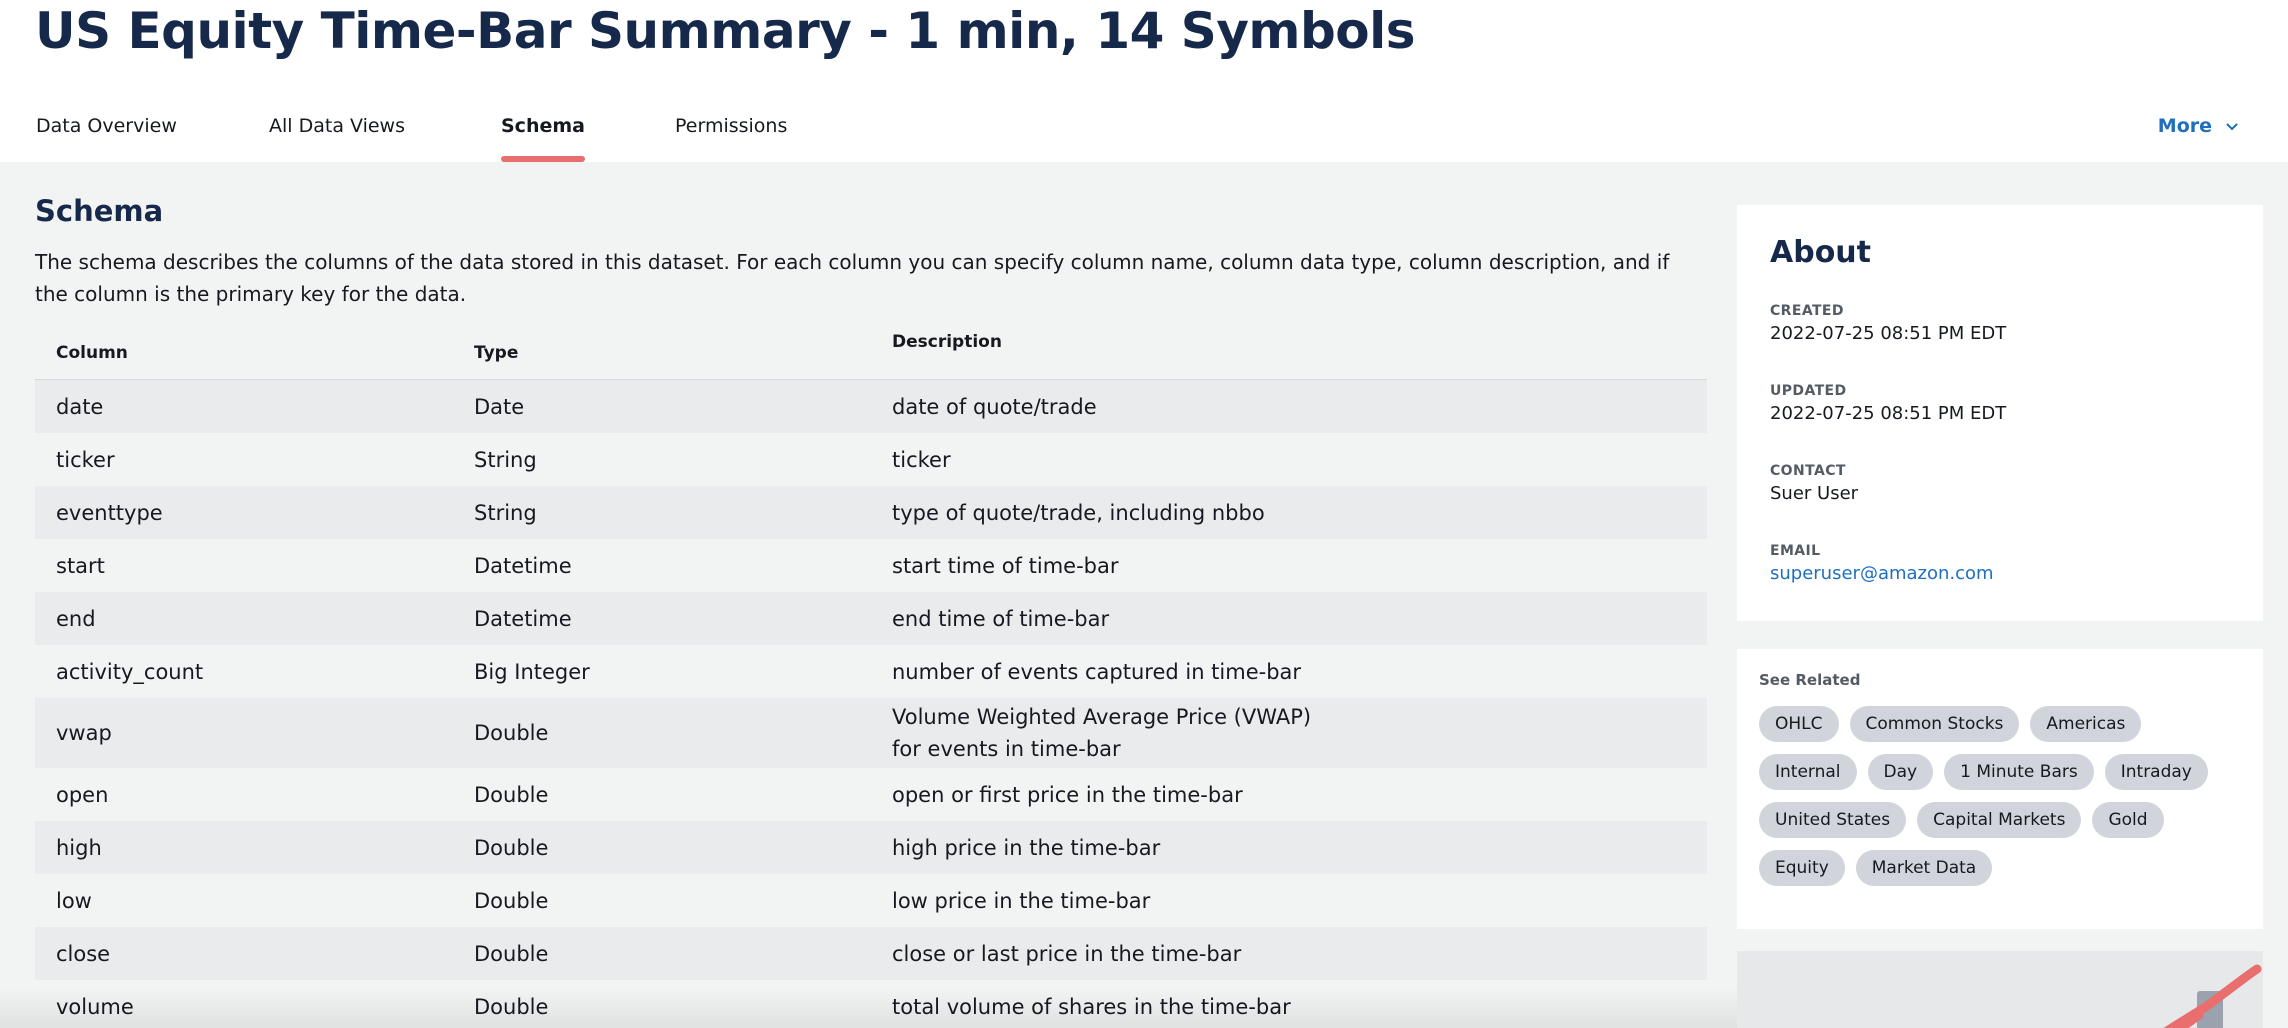  I want to click on cell-type: Date, so click(499, 406).